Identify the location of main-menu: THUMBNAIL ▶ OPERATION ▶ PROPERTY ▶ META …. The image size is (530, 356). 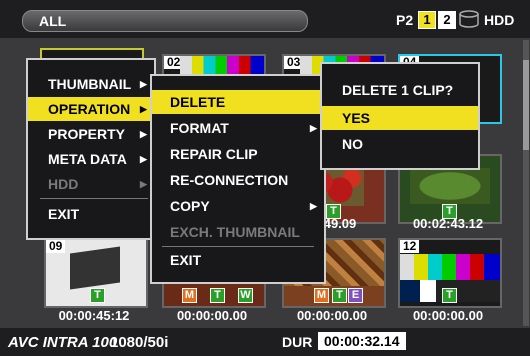
(91, 149).